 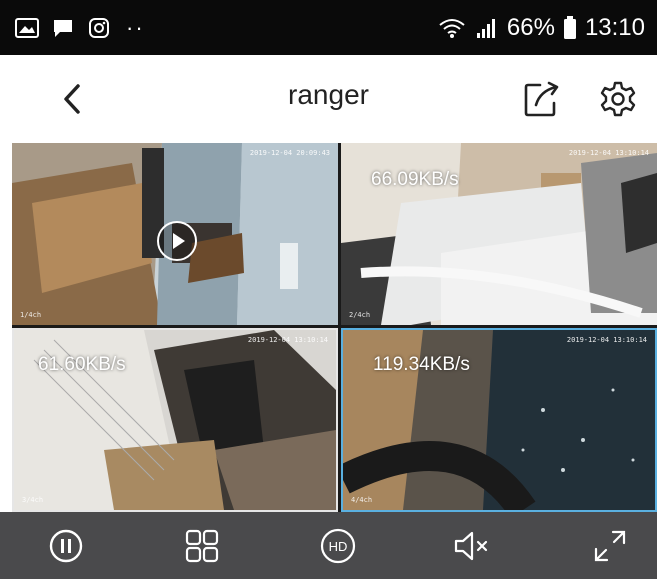 I want to click on hd-icon: HD, so click(x=338, y=546).